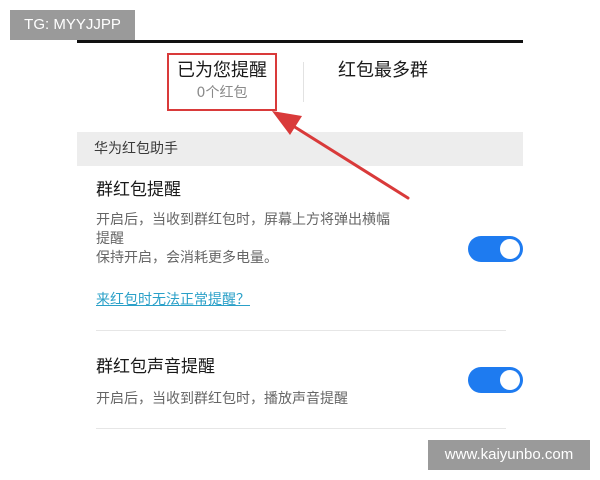 The height and width of the screenshot is (480, 600). I want to click on tab-most-groups: 红包最多群, so click(383, 73).